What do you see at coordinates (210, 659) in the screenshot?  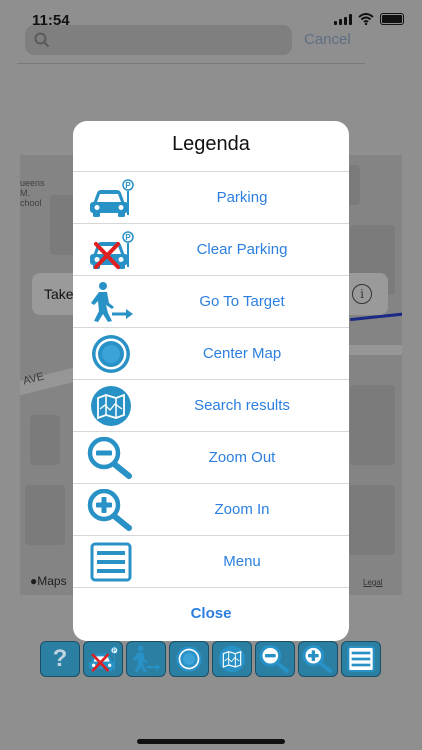 I see `bottom-toolbar: ?` at bounding box center [210, 659].